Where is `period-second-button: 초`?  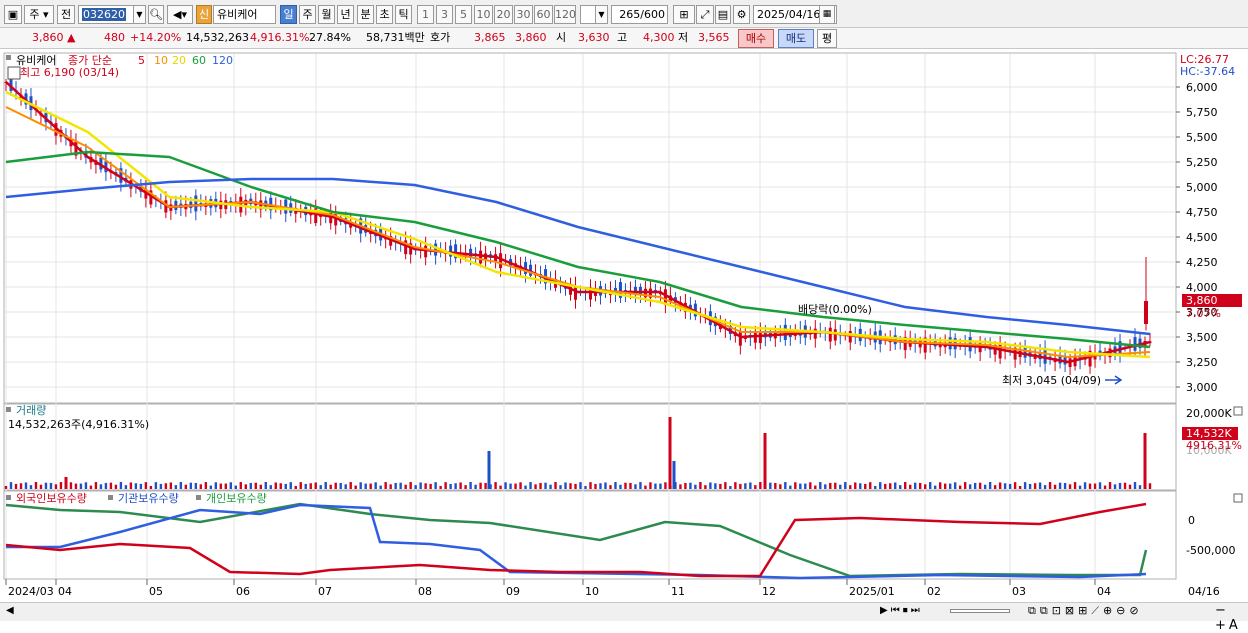 period-second-button: 초 is located at coordinates (384, 14).